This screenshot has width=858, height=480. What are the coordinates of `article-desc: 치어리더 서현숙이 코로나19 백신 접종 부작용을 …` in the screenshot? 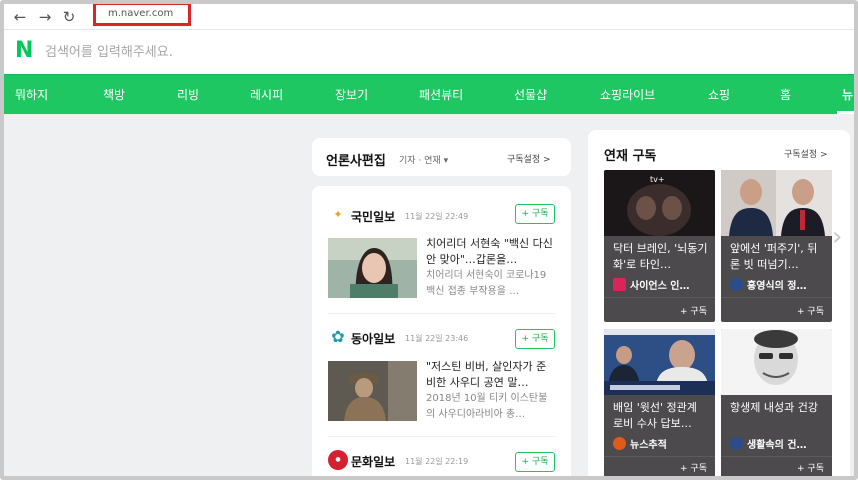 It's located at (486, 283).